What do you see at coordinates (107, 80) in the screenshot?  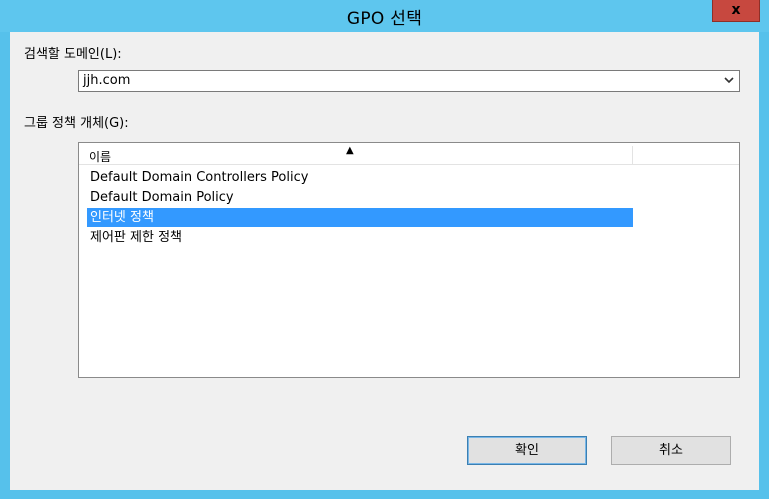 I see `domain-value: jjh.com` at bounding box center [107, 80].